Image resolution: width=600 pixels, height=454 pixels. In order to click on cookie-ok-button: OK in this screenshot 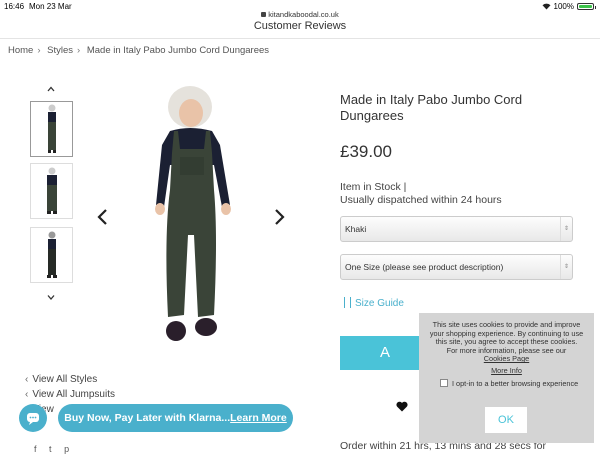, I will do `click(506, 420)`.